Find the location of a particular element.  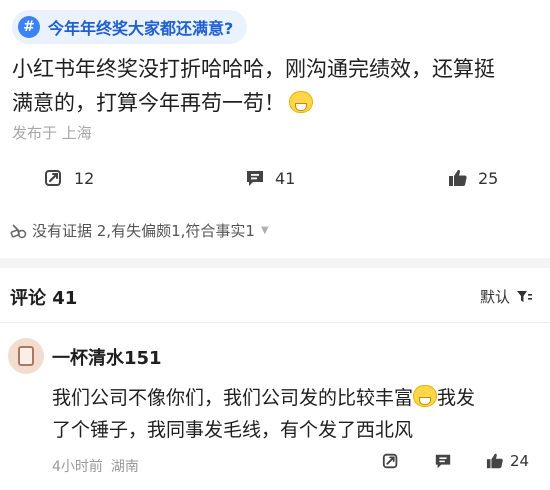

sort-button: 默认 is located at coordinates (506, 296).